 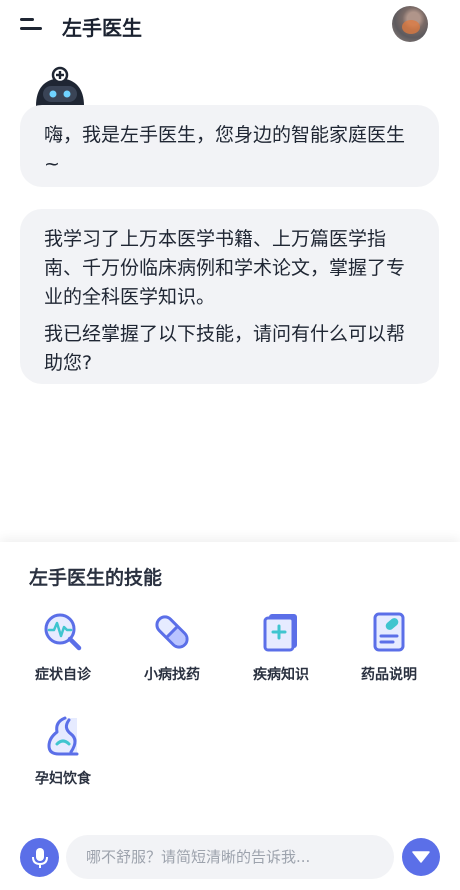 What do you see at coordinates (96, 578) in the screenshot?
I see `skills-title: 左手医生的技能` at bounding box center [96, 578].